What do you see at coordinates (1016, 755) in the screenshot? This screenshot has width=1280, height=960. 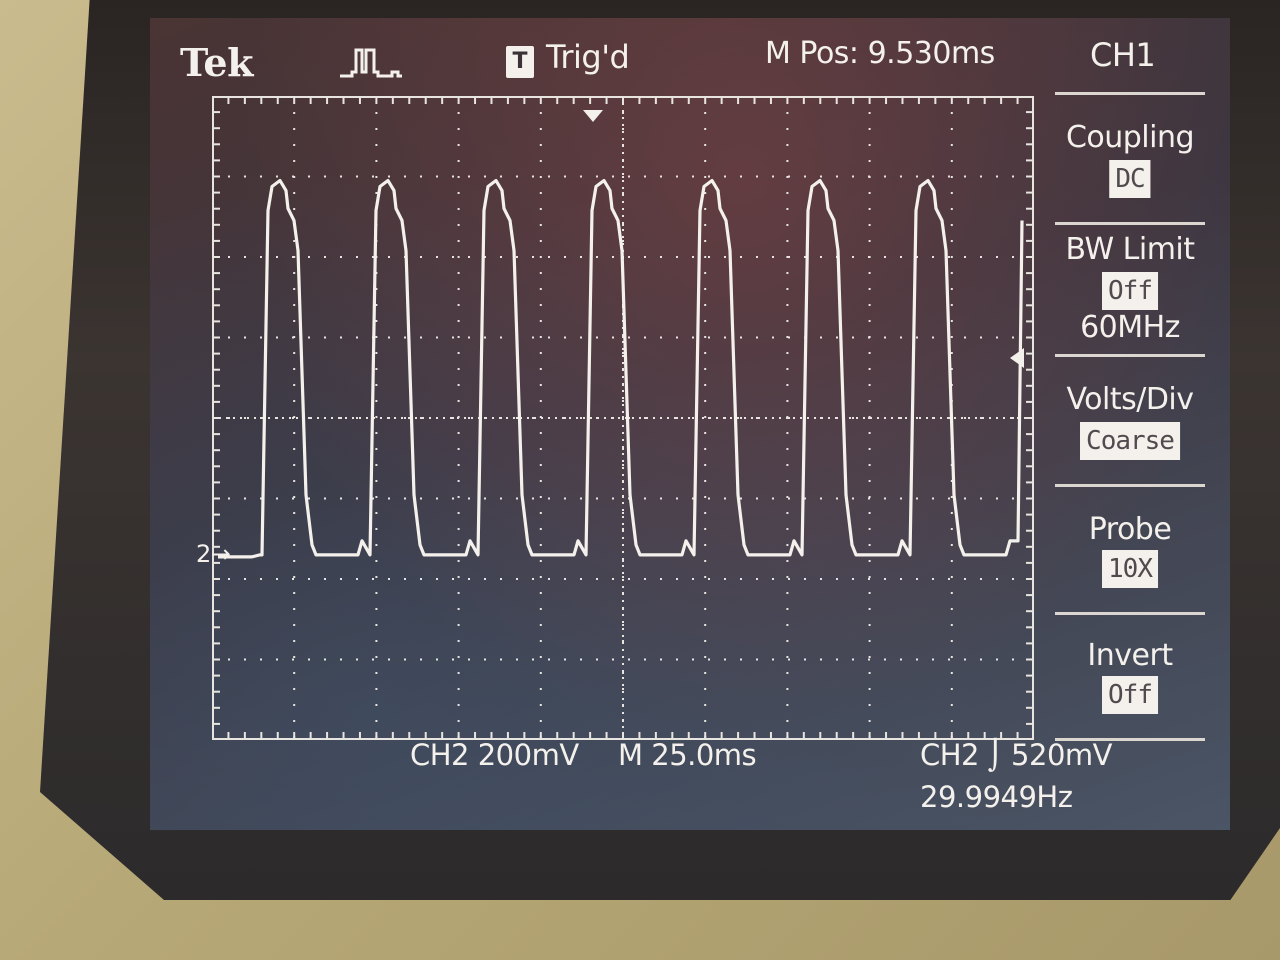 I see `trigger-level-readout: CH2 ⌡ 520mV` at bounding box center [1016, 755].